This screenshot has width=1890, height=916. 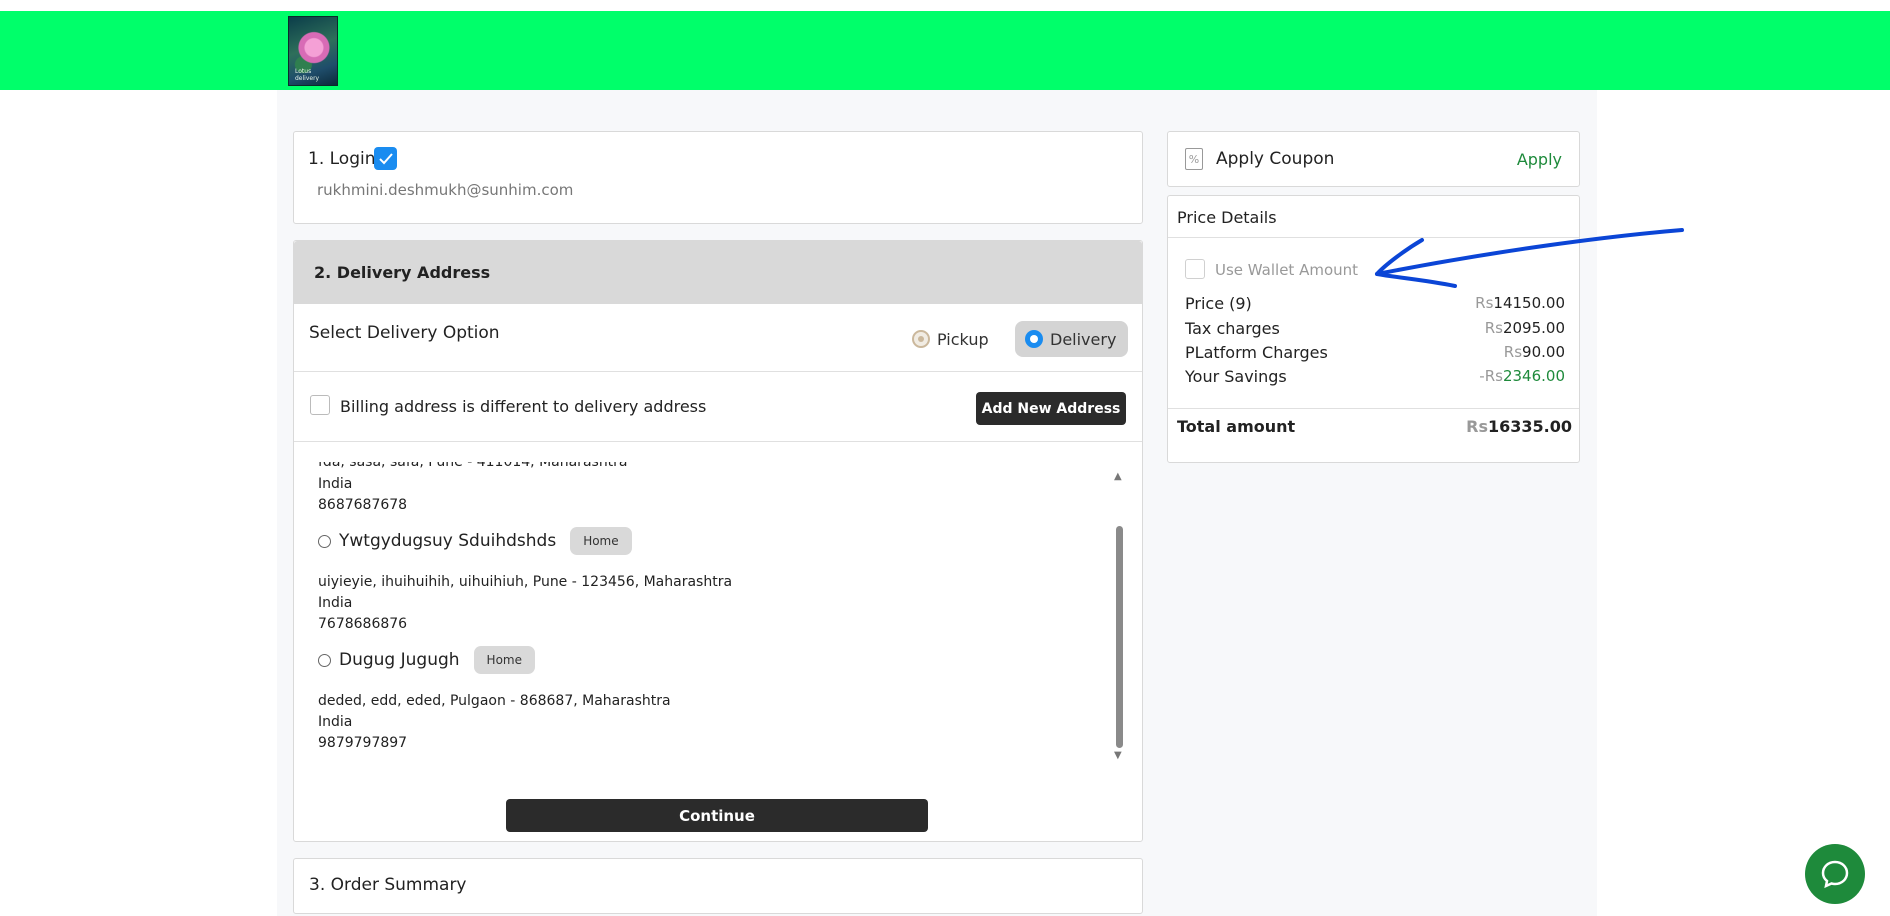 I want to click on top-header-bar, so click(x=945, y=50).